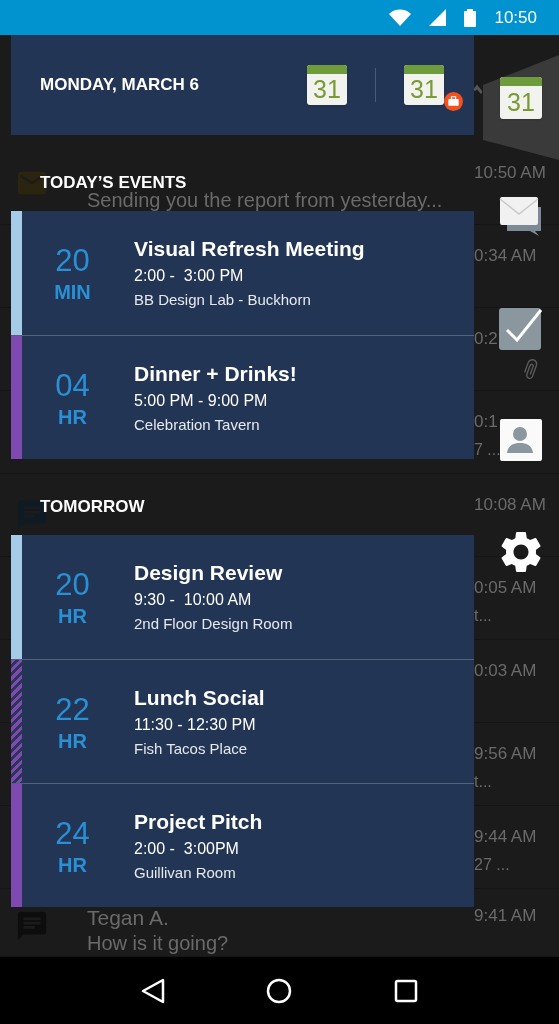  Describe the element at coordinates (242, 845) in the screenshot. I see `event-card: 24 HR Project Pitch 2:00 - 3:00PM Guillivan Room` at that location.